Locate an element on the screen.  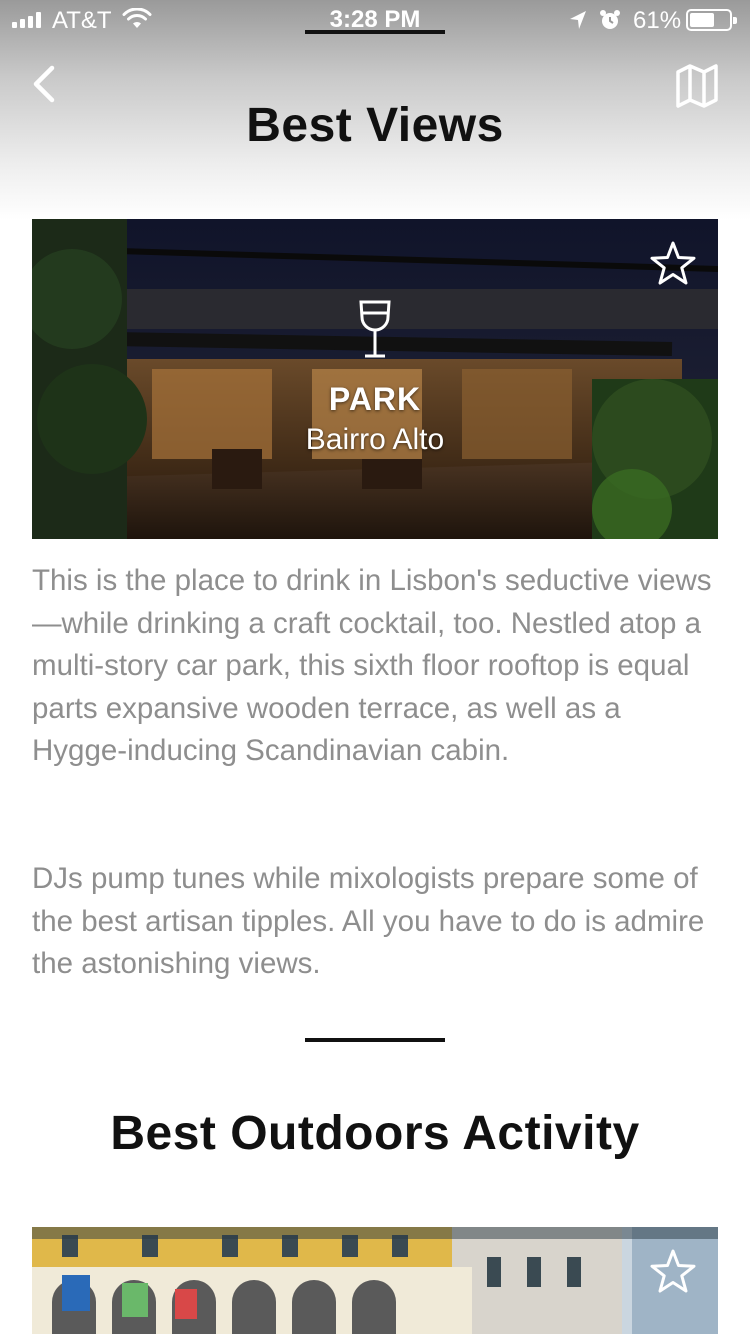
page-title: Best Views is located at coordinates (375, 125).